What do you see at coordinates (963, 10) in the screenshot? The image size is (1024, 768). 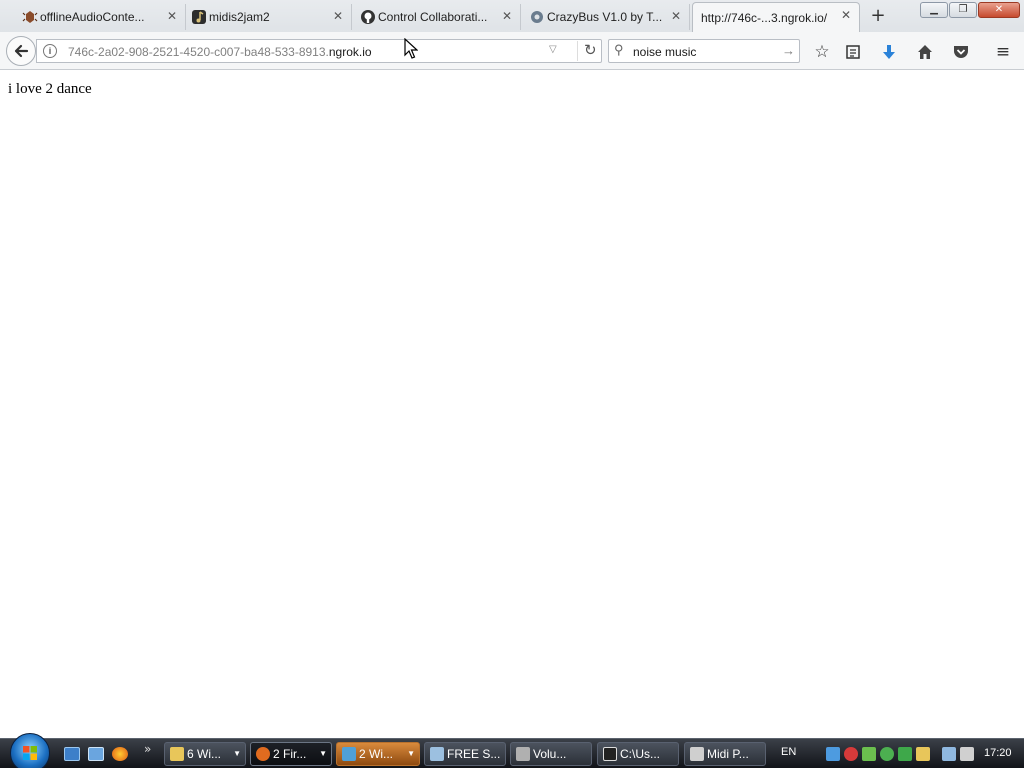 I see `maximize-button: ❐` at bounding box center [963, 10].